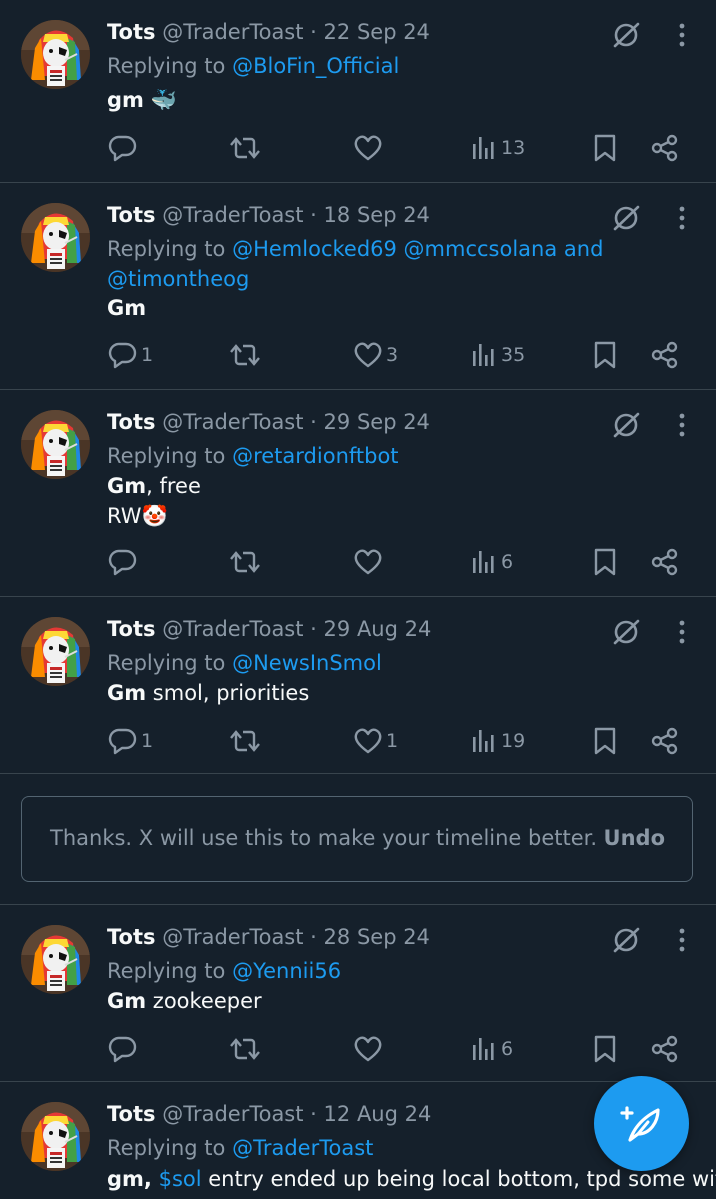 This screenshot has height=1199, width=716. What do you see at coordinates (127, 693) in the screenshot?
I see `tweet-text-bold: Gm` at bounding box center [127, 693].